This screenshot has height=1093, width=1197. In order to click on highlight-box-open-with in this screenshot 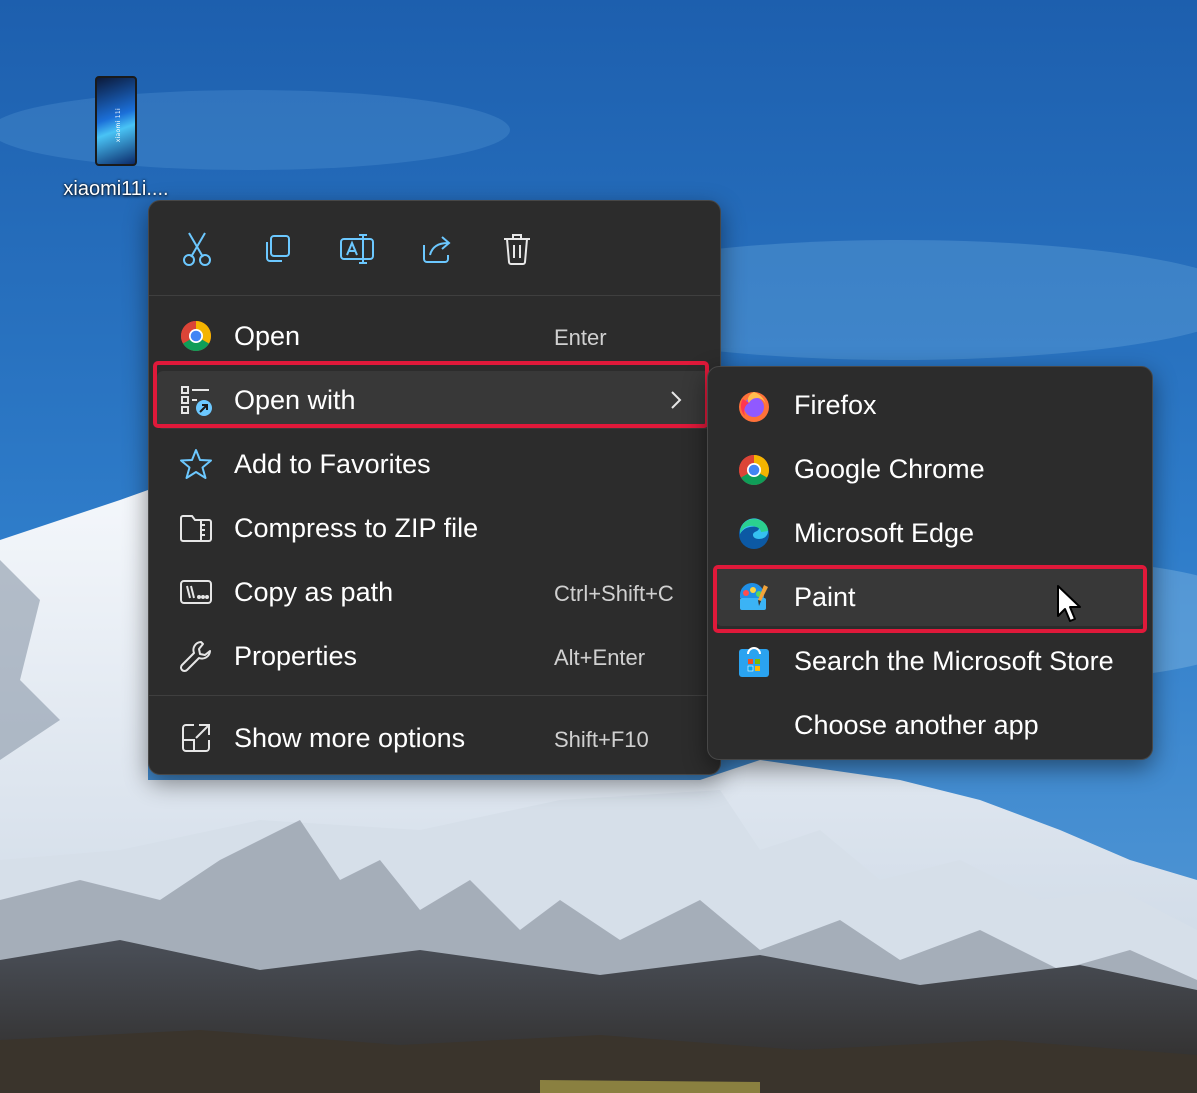, I will do `click(431, 394)`.